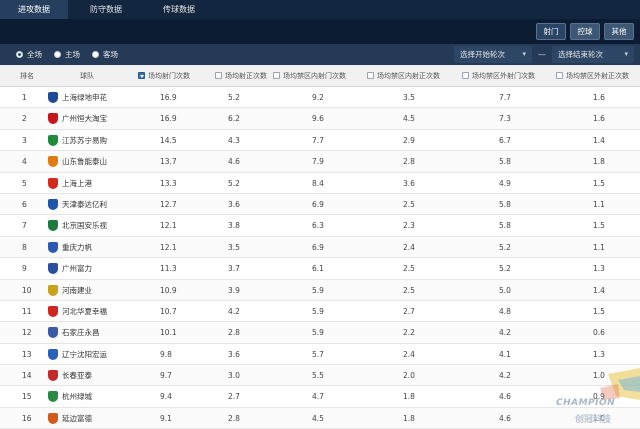 The height and width of the screenshot is (429, 640). I want to click on team-name: 河北华夏幸福, so click(84, 311).